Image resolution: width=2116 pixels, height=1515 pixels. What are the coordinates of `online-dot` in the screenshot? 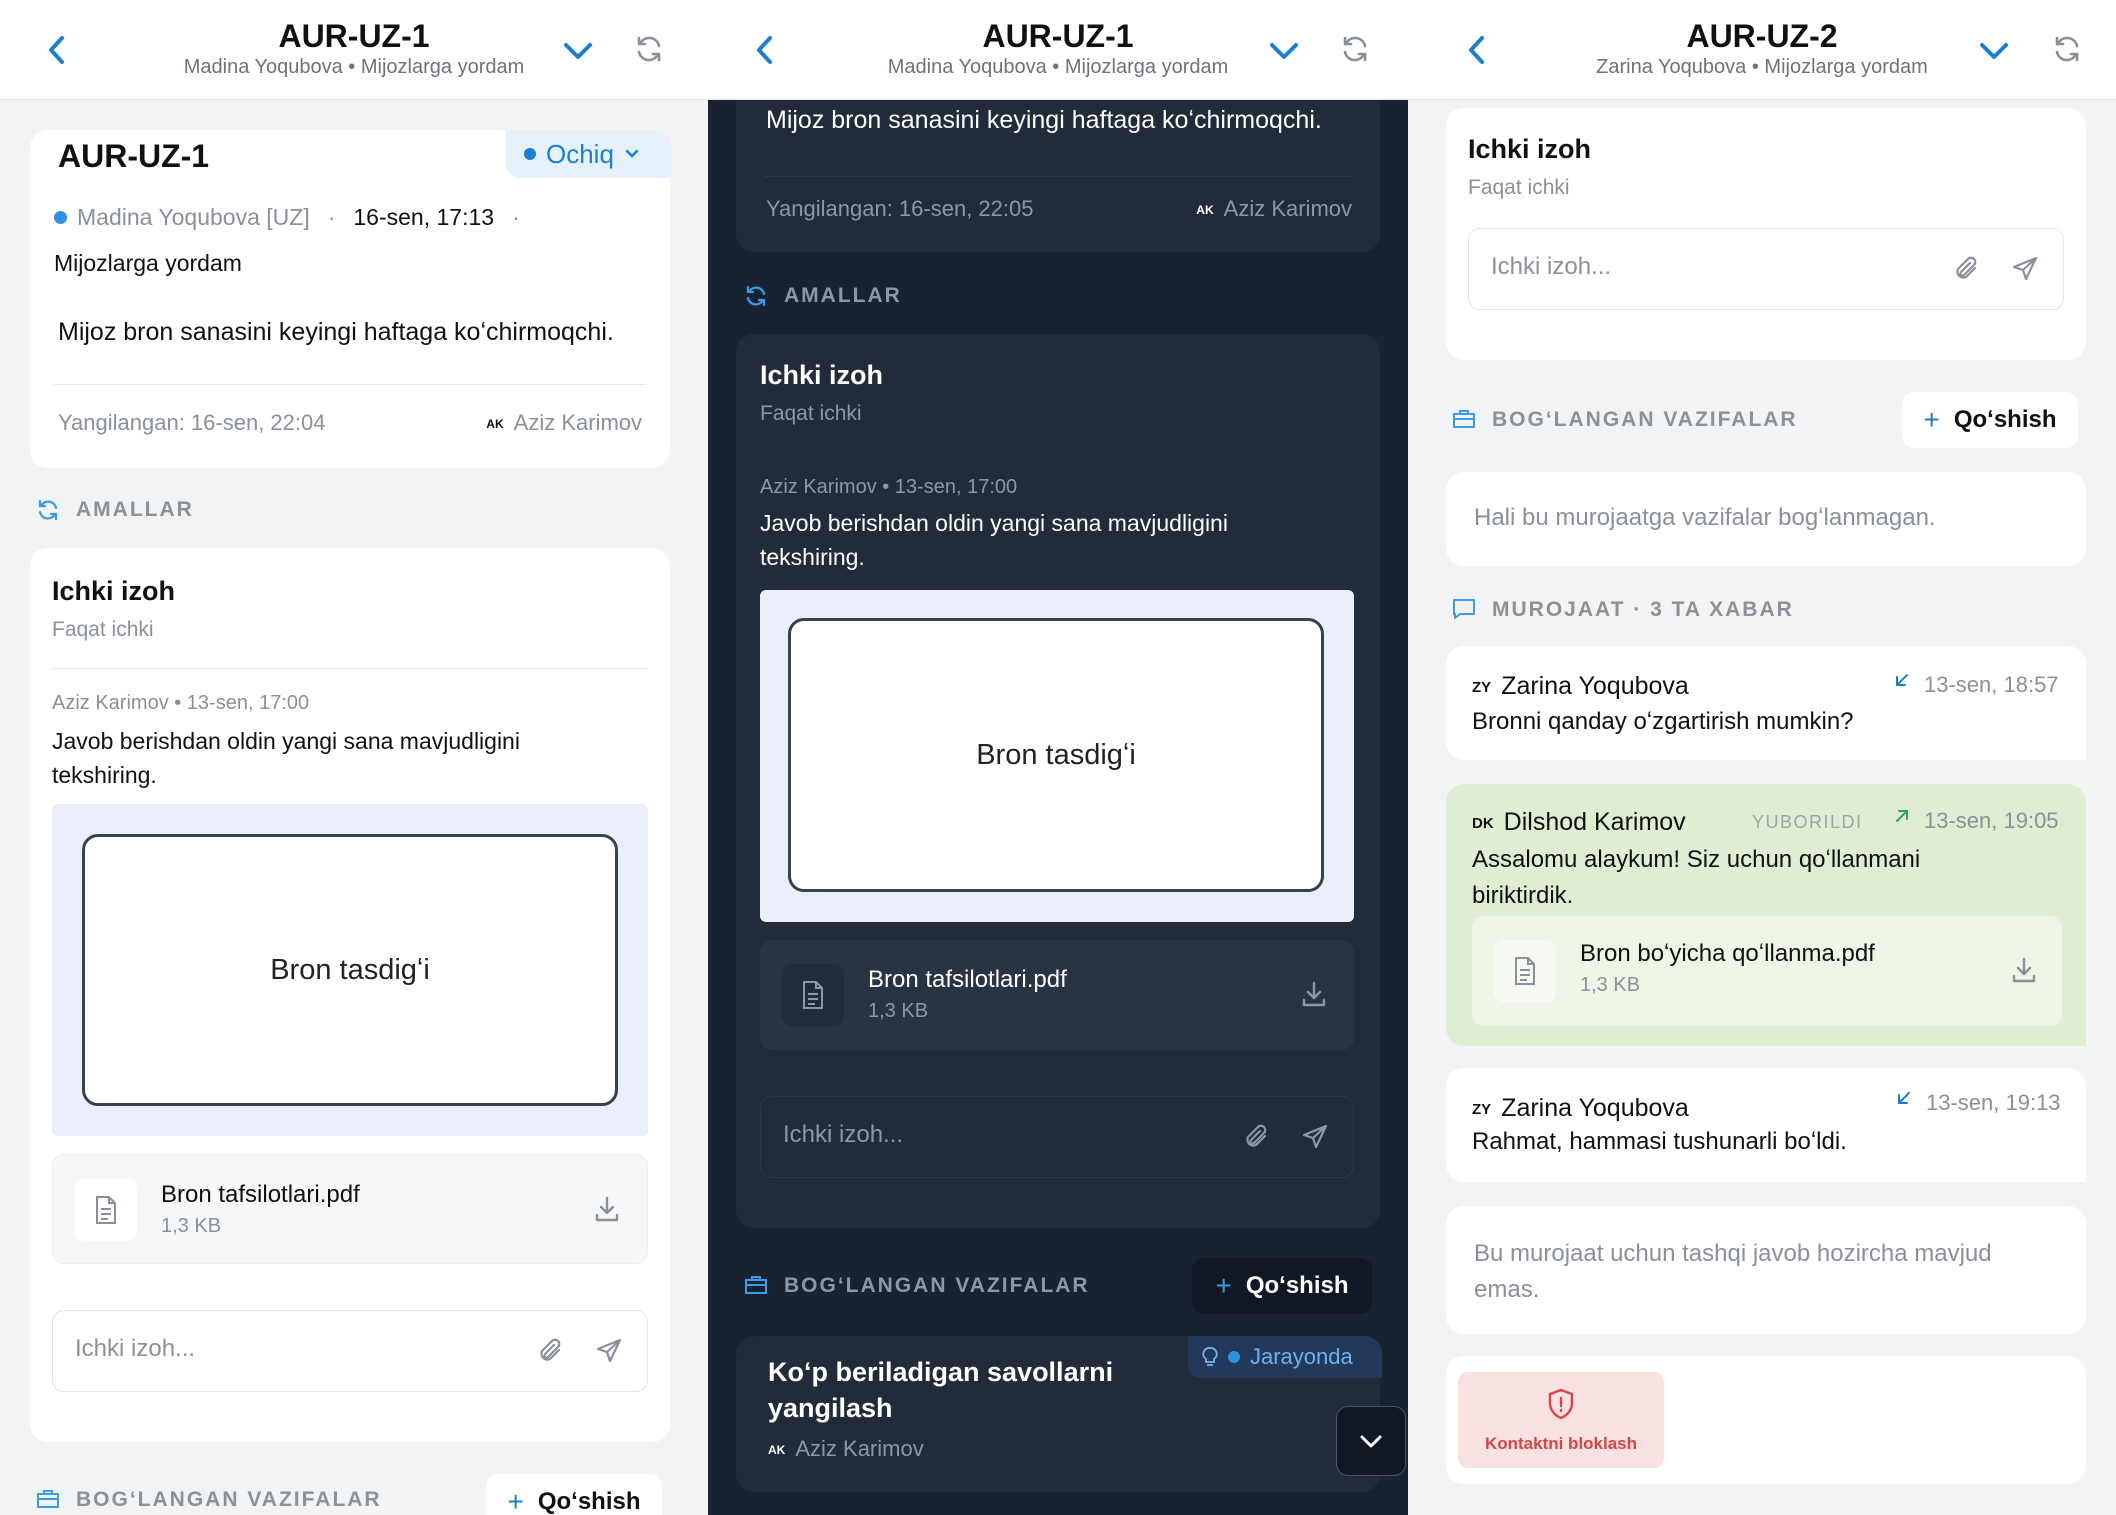 It's located at (60, 217).